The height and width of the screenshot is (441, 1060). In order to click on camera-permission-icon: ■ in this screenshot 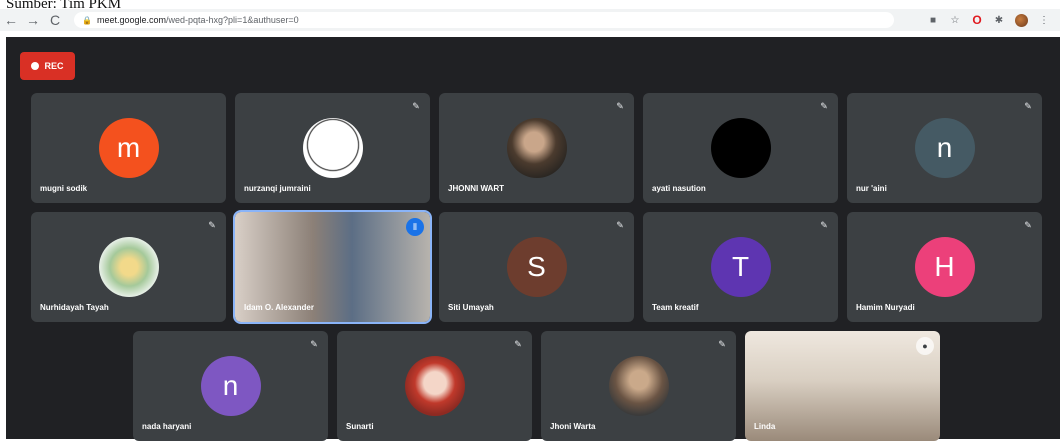, I will do `click(933, 20)`.